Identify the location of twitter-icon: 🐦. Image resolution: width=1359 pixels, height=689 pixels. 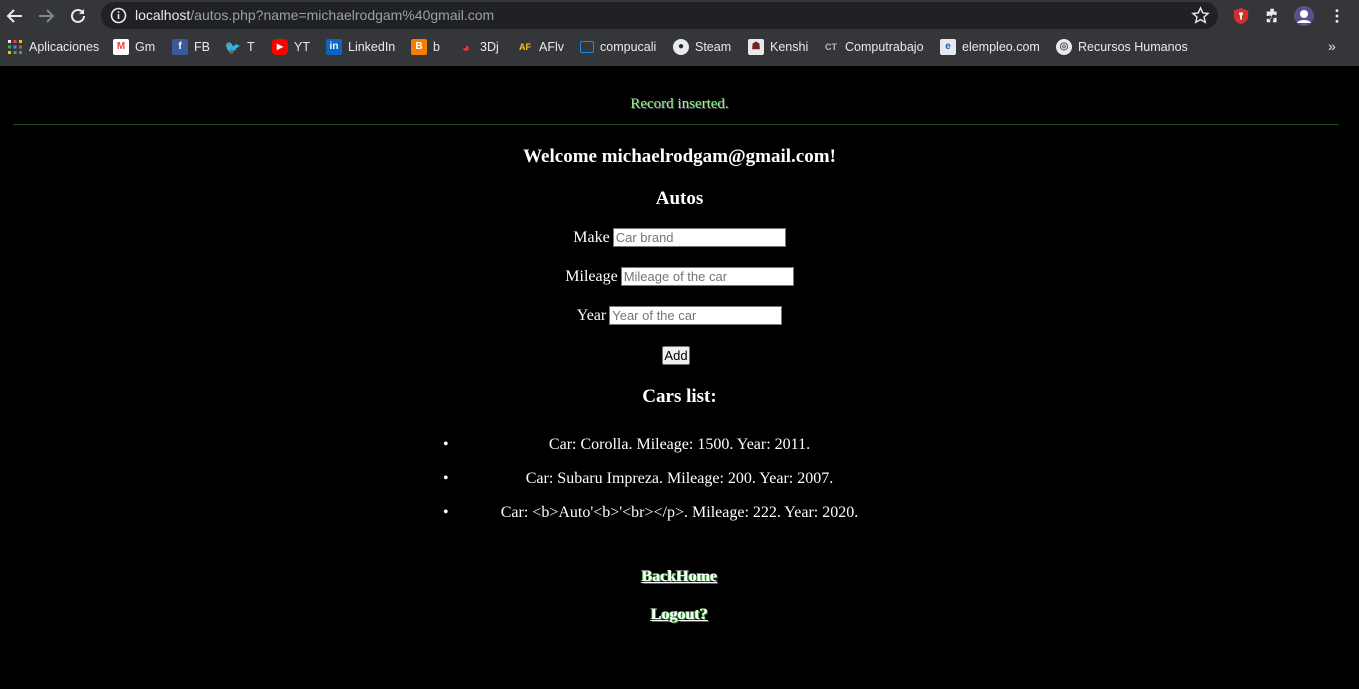
(233, 47).